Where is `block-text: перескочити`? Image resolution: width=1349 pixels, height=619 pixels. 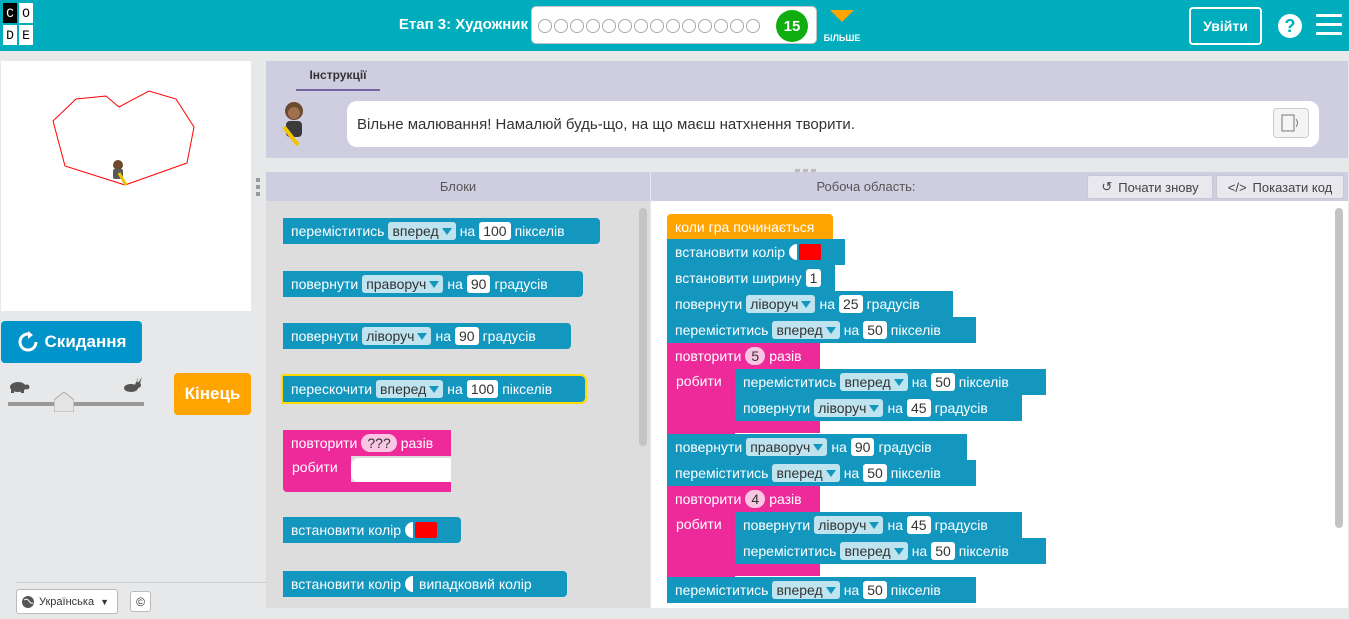
block-text: перескочити is located at coordinates (332, 389).